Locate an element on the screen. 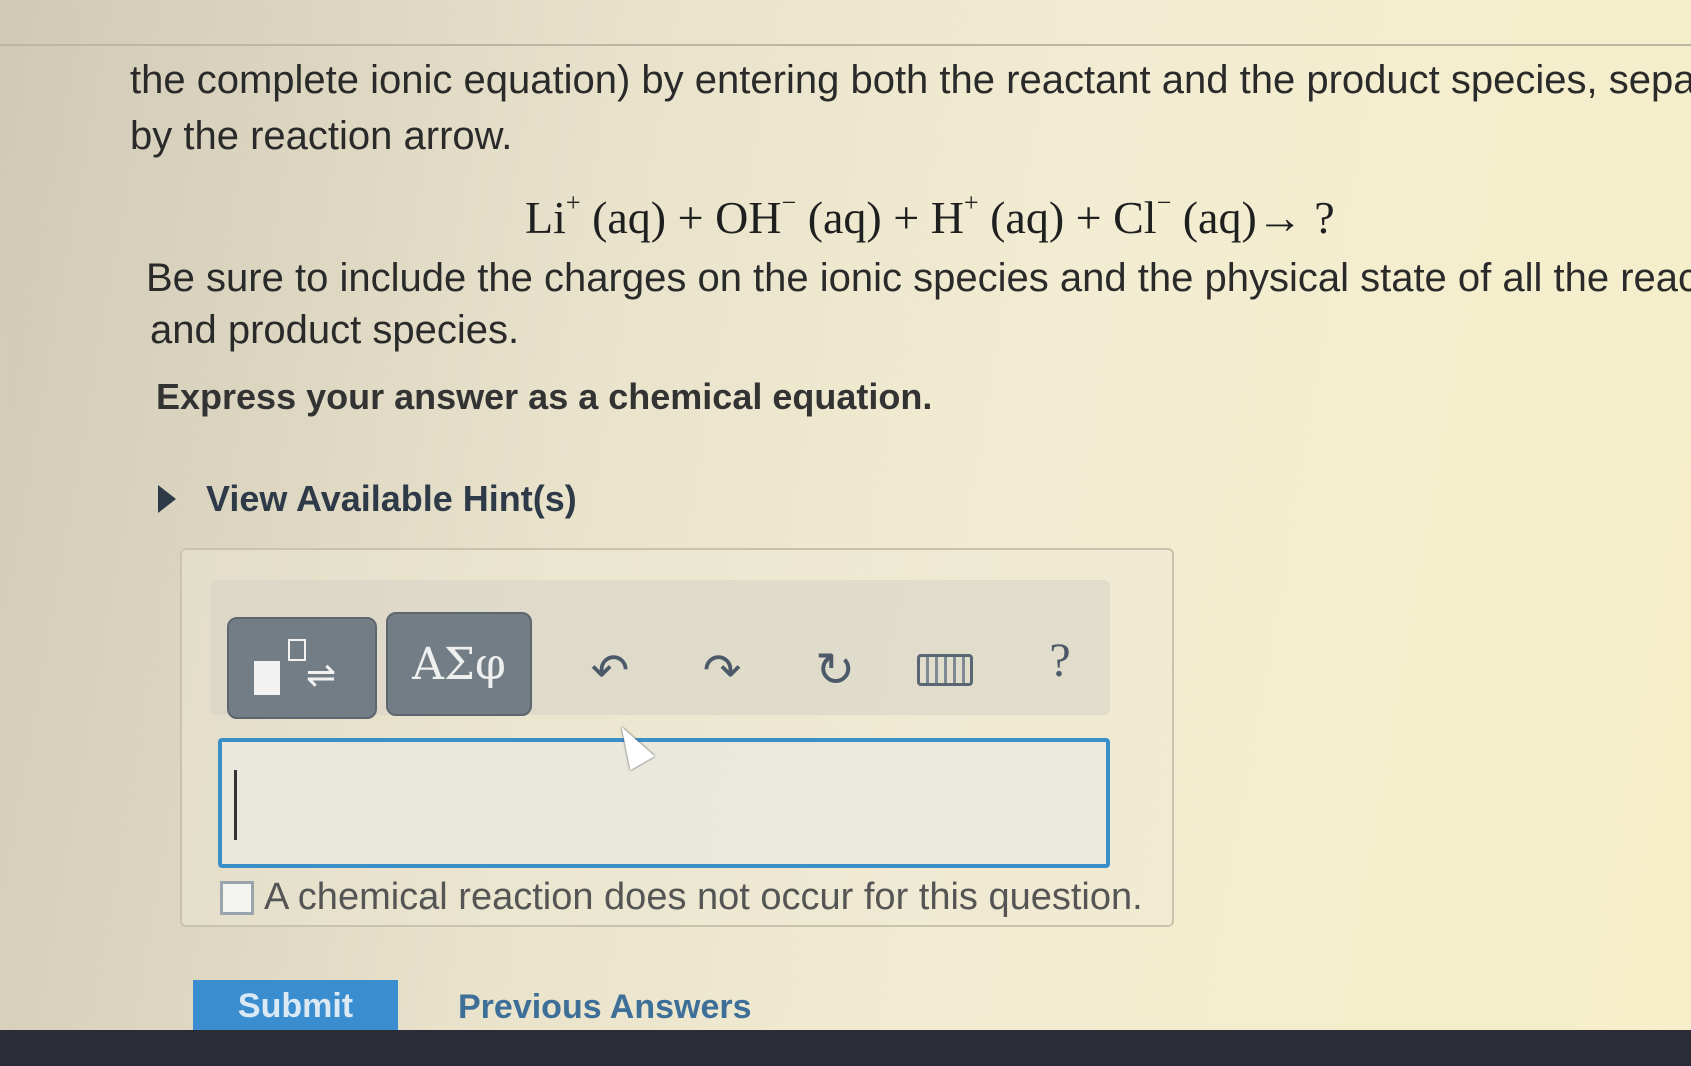 Image resolution: width=1691 pixels, height=1066 pixels. hydrogen-charge: + is located at coordinates (971, 202).